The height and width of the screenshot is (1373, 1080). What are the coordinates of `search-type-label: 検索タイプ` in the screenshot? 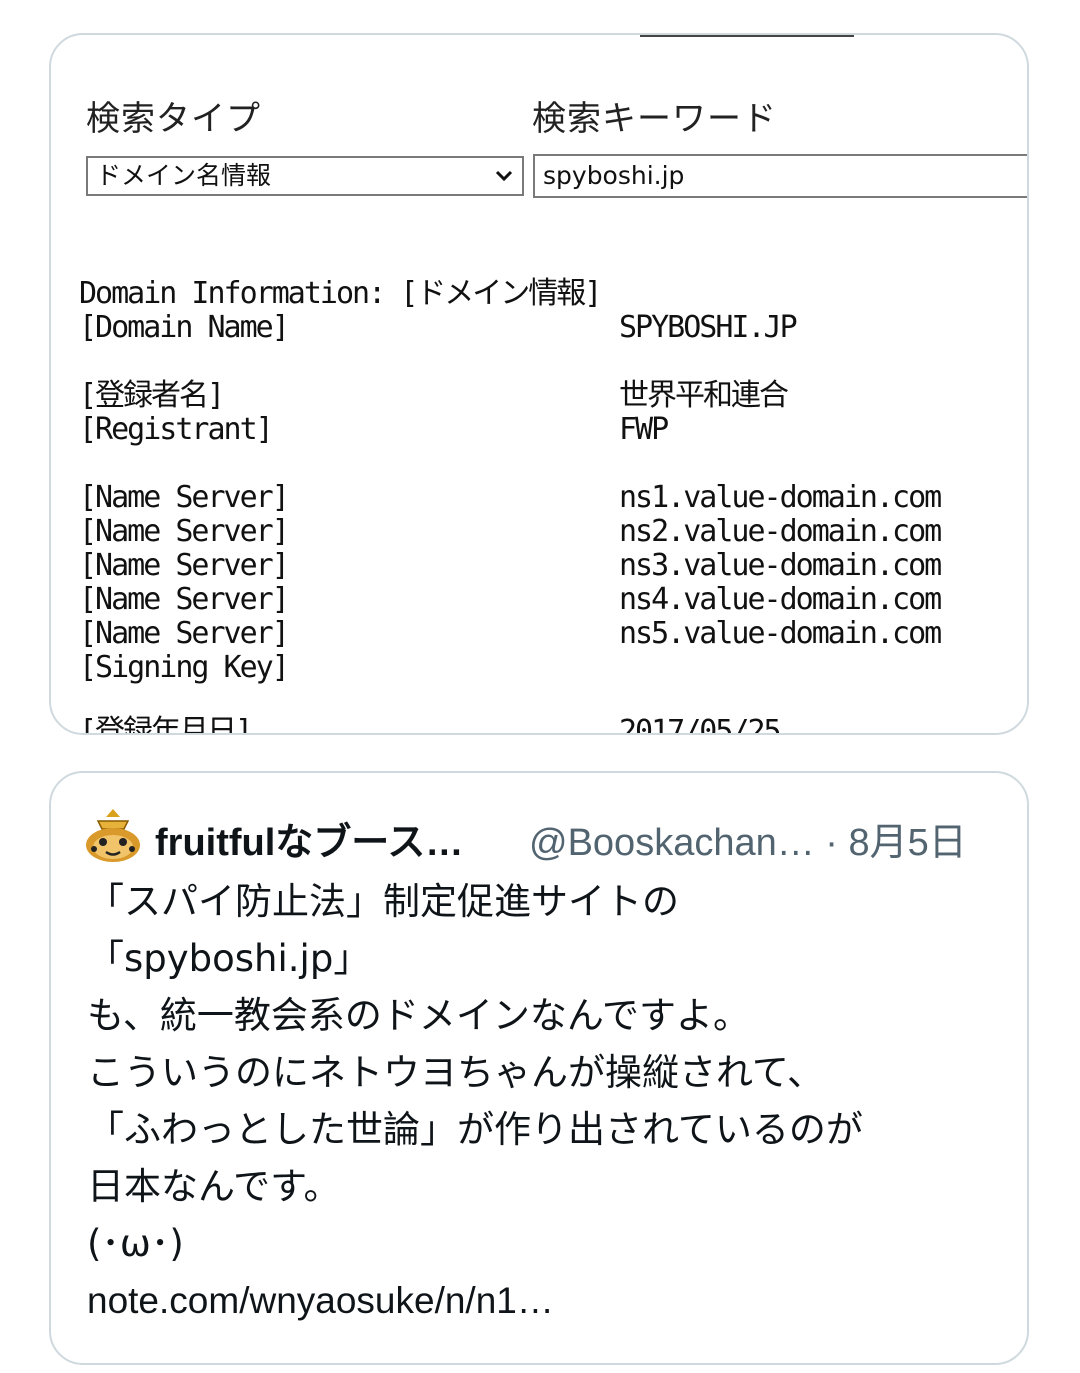 It's located at (173, 119).